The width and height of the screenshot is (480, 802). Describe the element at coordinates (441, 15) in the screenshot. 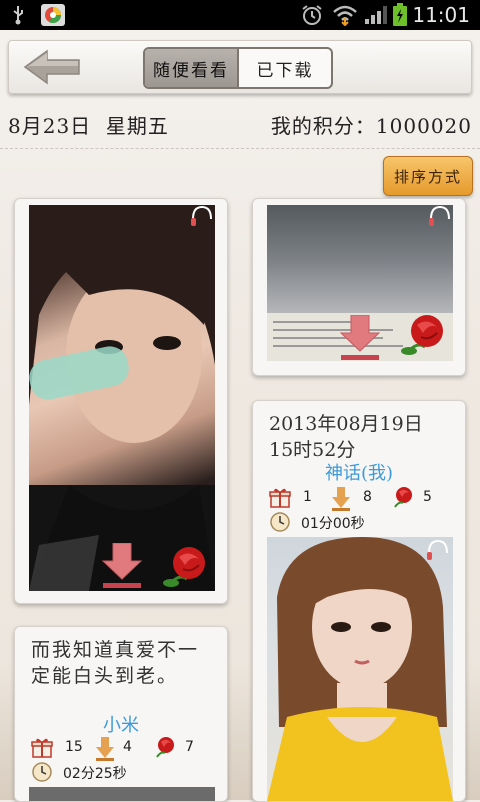

I see `clock: 11:01` at that location.